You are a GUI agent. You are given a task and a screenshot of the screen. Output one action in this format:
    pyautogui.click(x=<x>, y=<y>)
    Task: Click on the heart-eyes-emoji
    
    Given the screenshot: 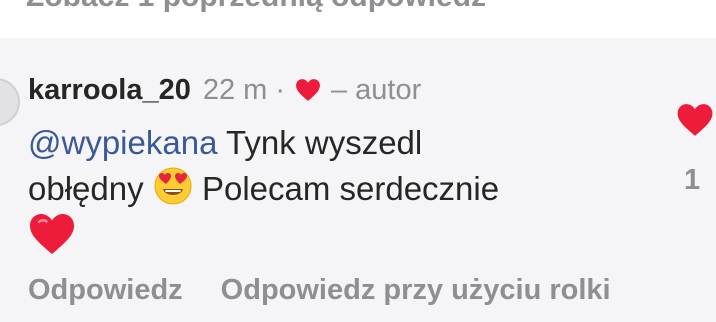 What is the action you would take?
    pyautogui.click(x=173, y=186)
    